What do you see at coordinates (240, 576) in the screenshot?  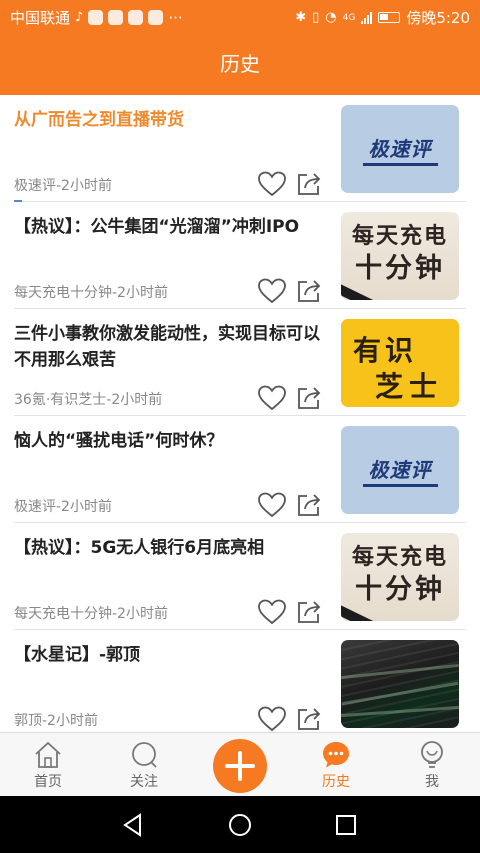 I see `list-item: 【热议】：5G无人银行6月底亮相 每天充电十分钟-2小时前 每天充电 十分钟` at bounding box center [240, 576].